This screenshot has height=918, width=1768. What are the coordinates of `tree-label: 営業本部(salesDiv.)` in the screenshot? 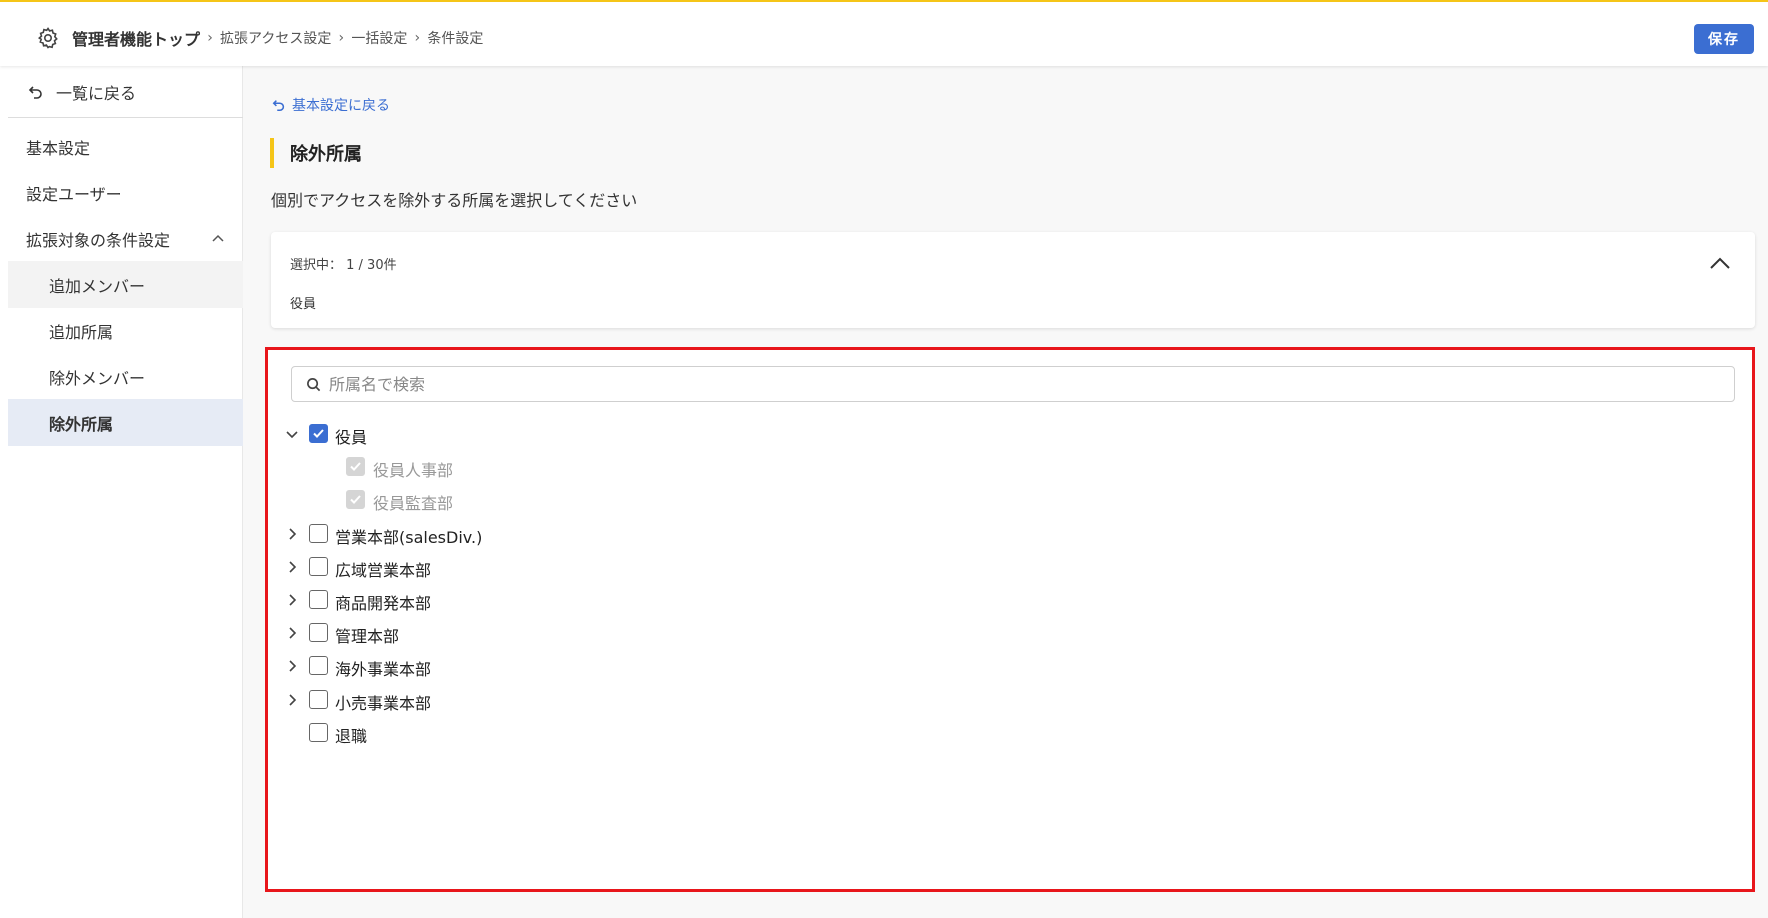 It's located at (409, 537).